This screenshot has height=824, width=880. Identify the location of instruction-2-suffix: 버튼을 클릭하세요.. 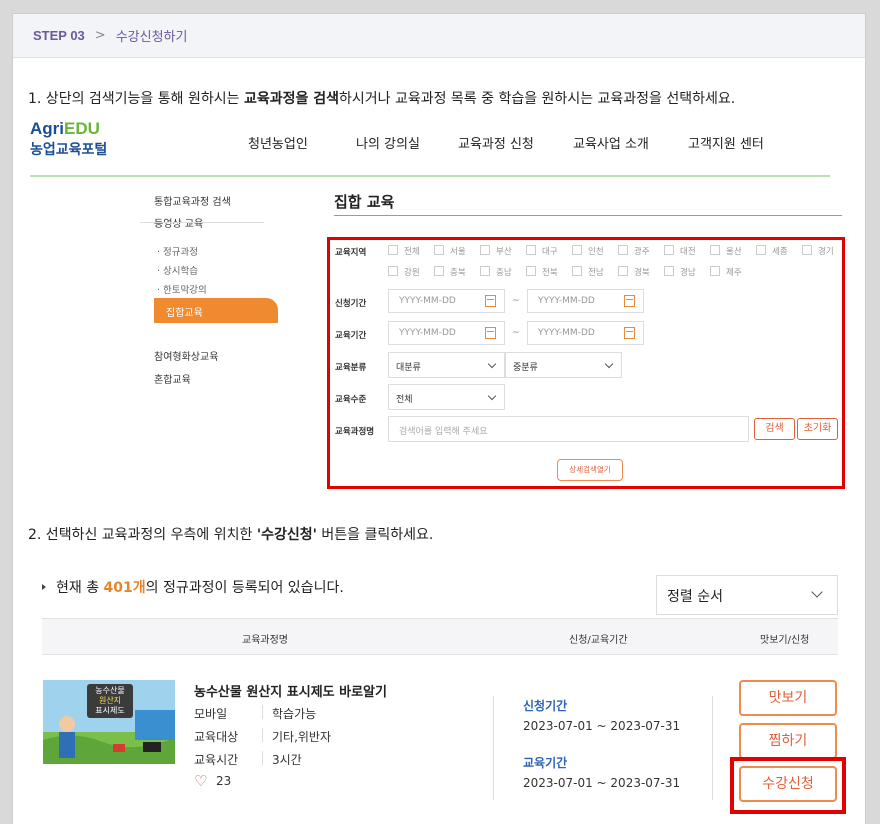
(375, 535).